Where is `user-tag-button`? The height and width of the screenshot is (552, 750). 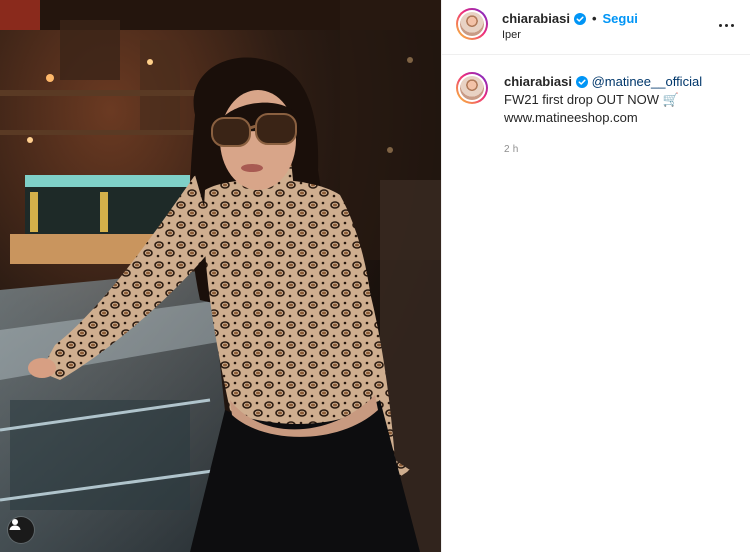
user-tag-button is located at coordinates (21, 530).